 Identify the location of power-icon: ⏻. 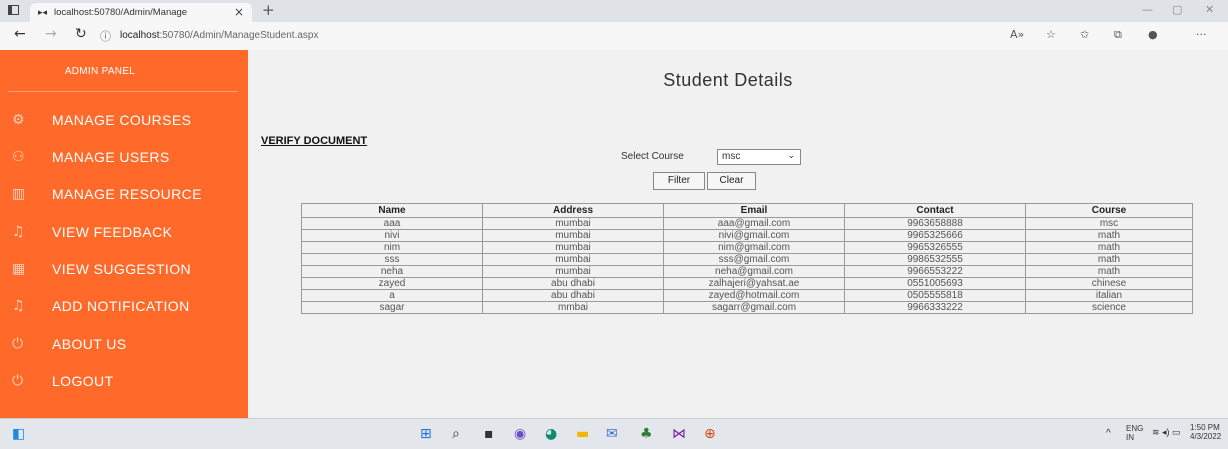
(18, 344).